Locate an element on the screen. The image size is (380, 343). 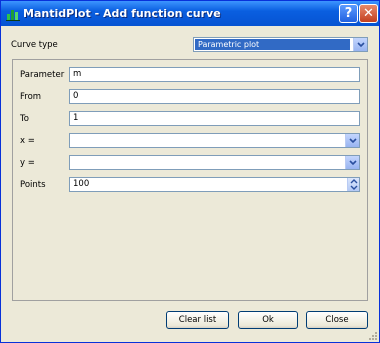
help-icon: ? is located at coordinates (348, 13).